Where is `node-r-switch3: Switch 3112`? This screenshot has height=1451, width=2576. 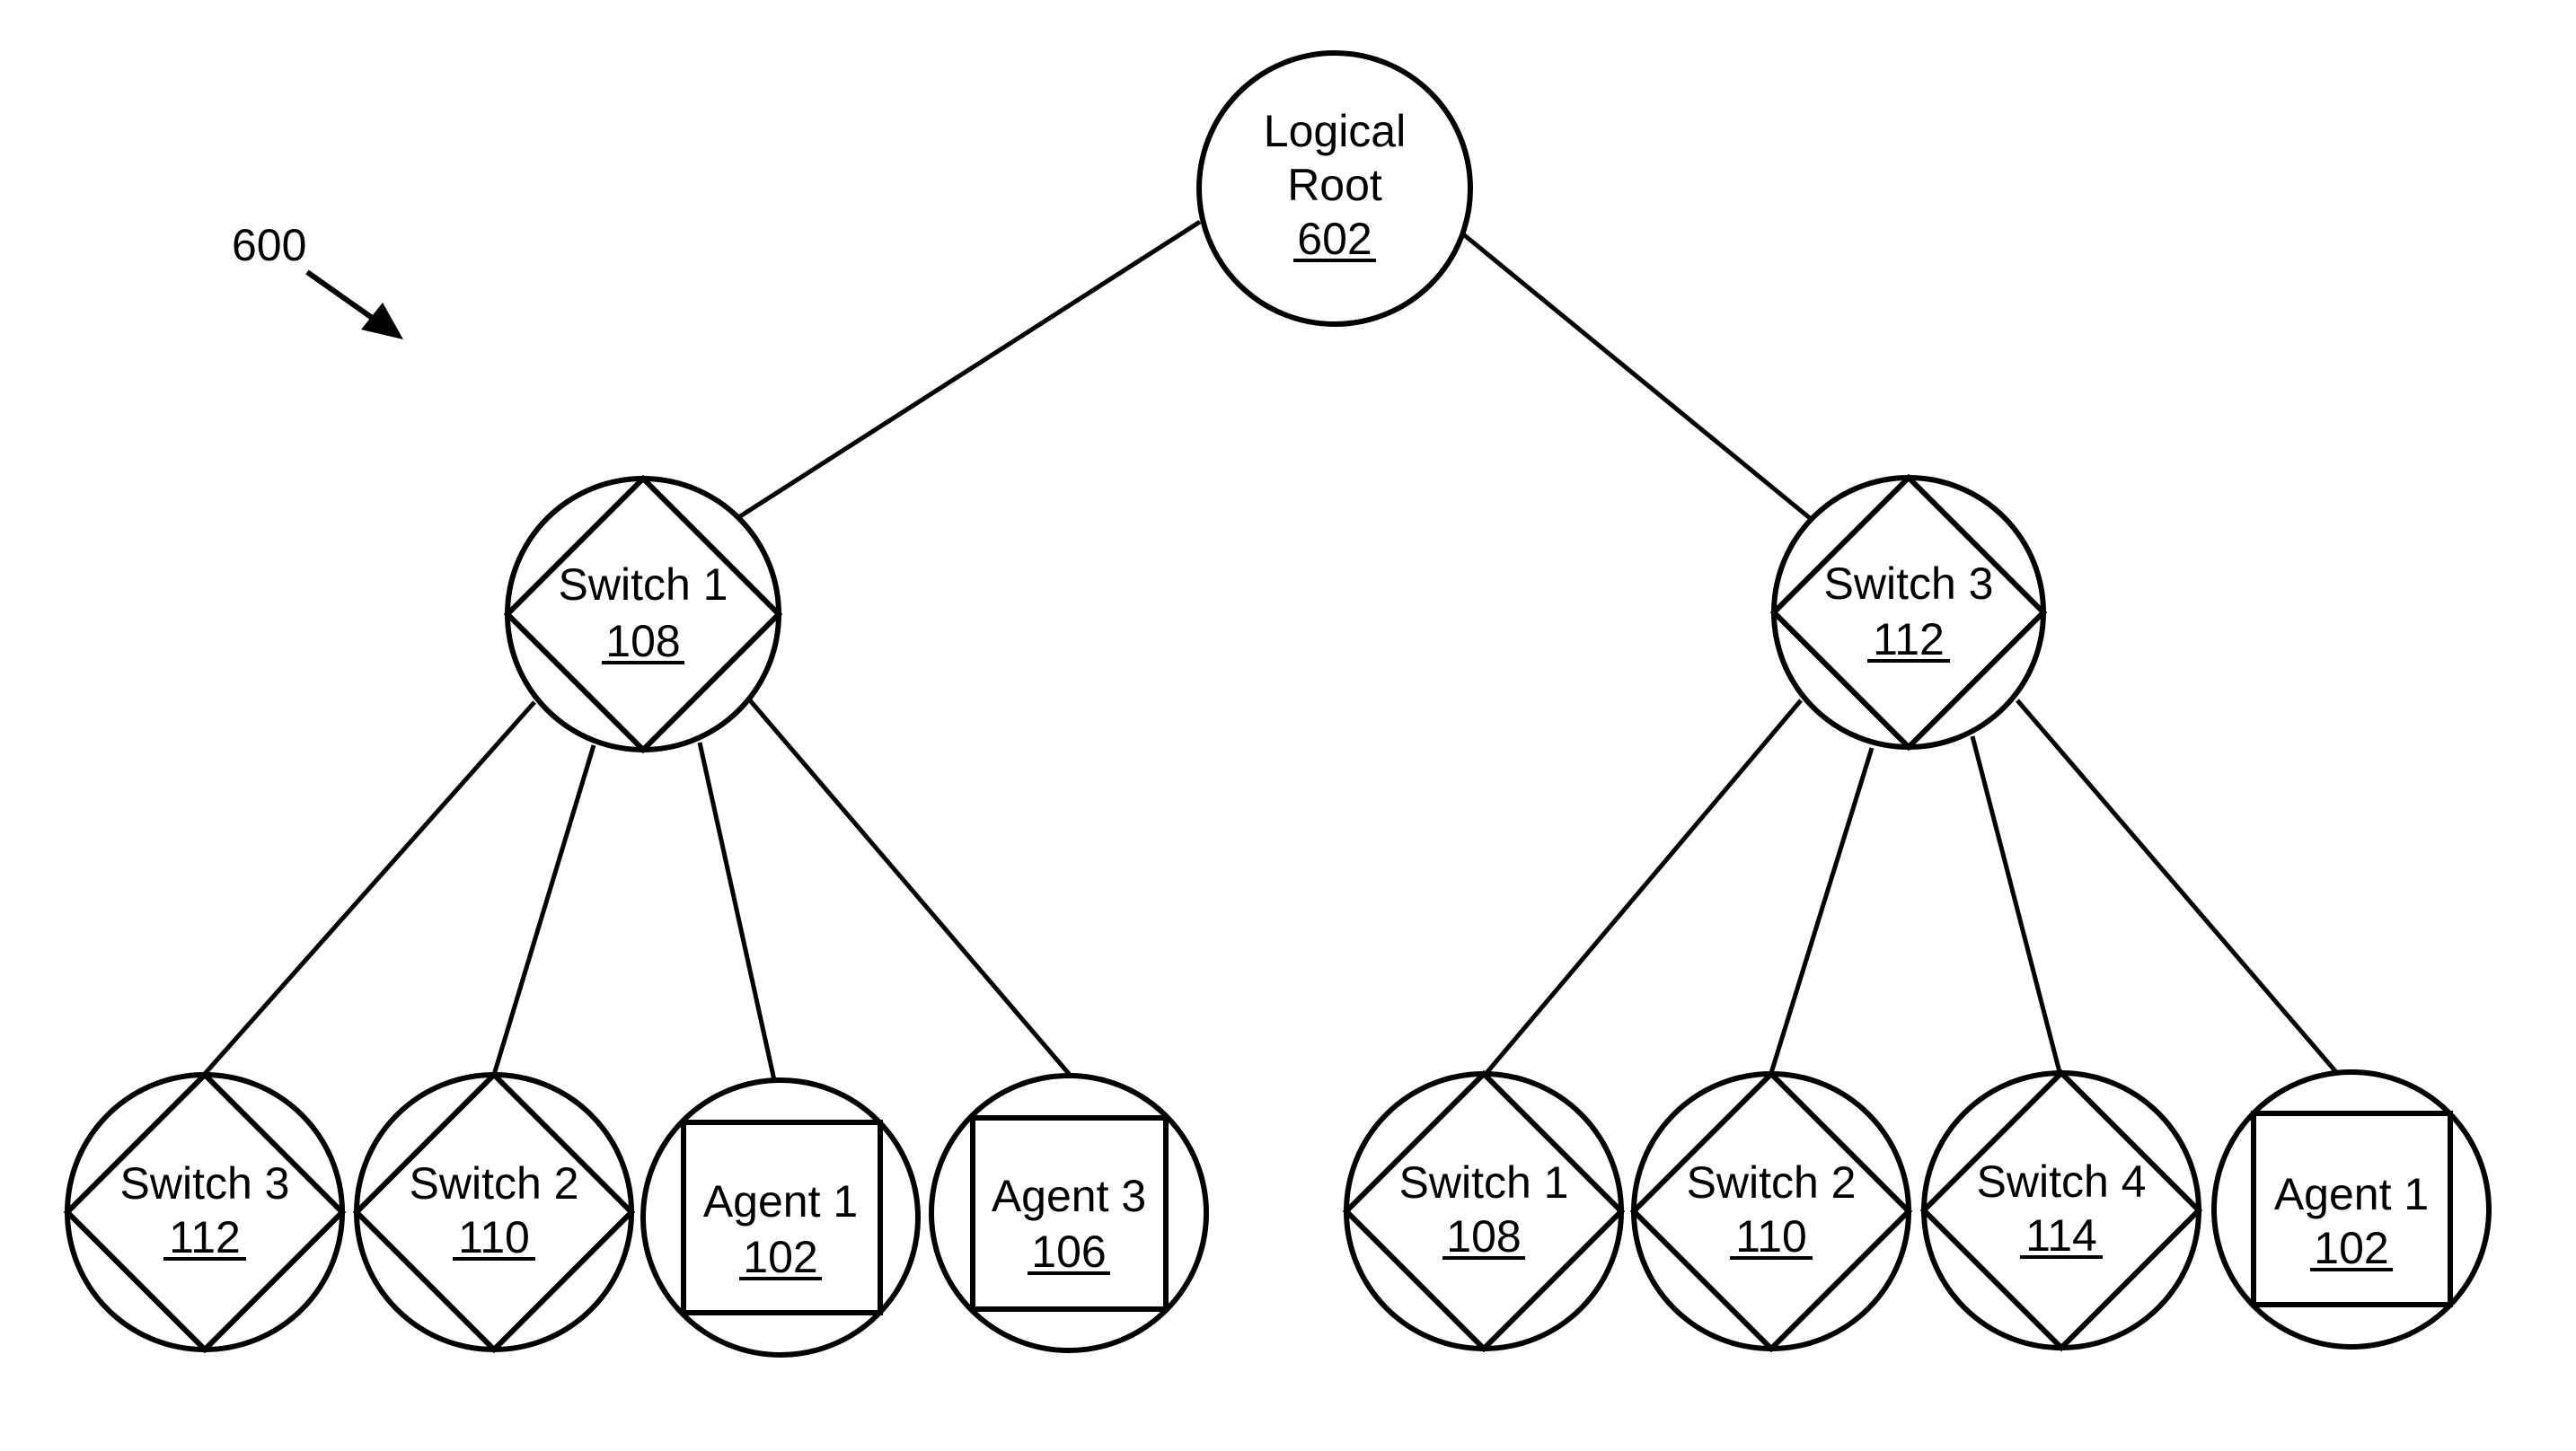
node-r-switch3: Switch 3112 is located at coordinates (1908, 612).